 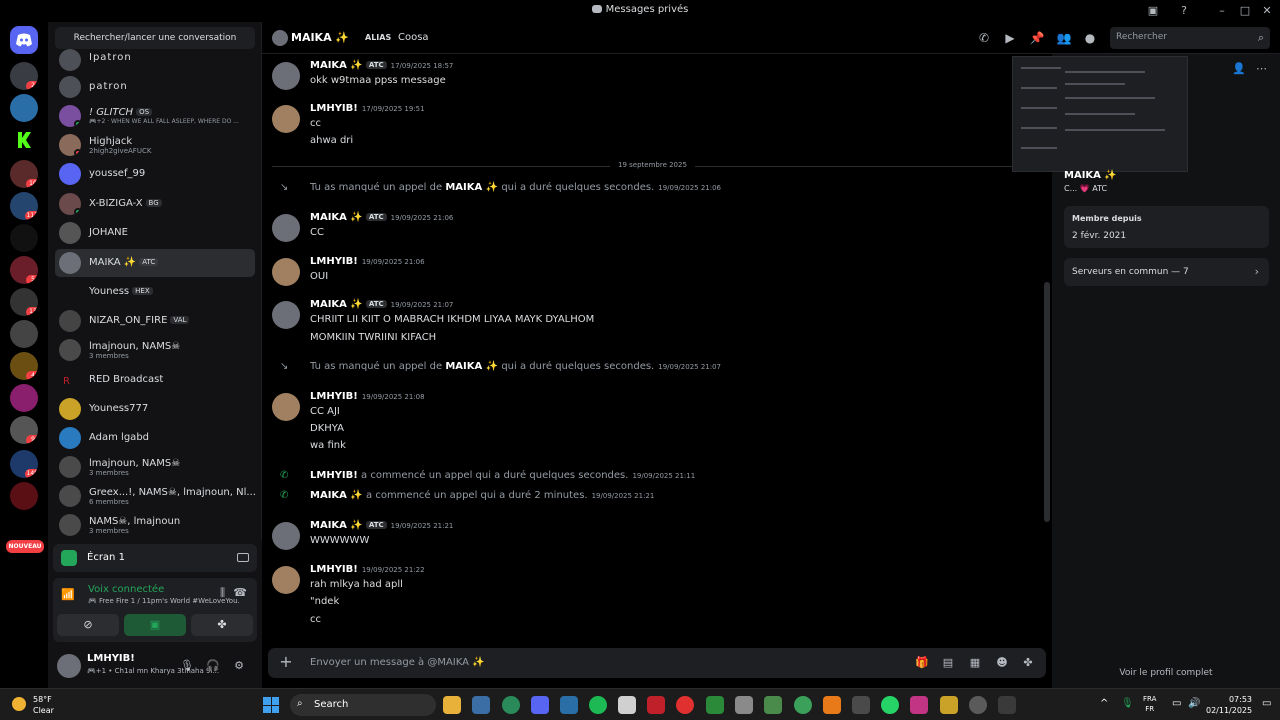 What do you see at coordinates (1002, 663) in the screenshot?
I see `emoji-icon: ☻` at bounding box center [1002, 663].